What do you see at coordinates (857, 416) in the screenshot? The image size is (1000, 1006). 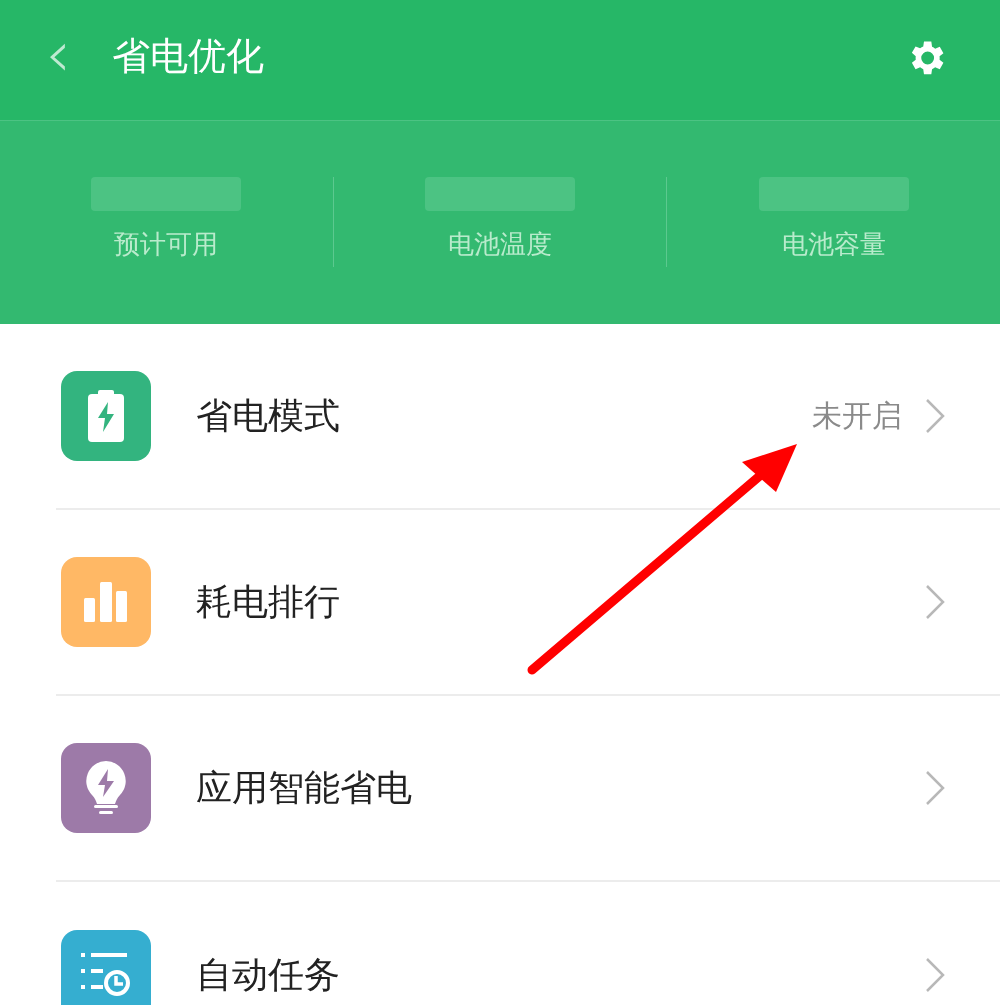 I see `status-text: 未开启` at bounding box center [857, 416].